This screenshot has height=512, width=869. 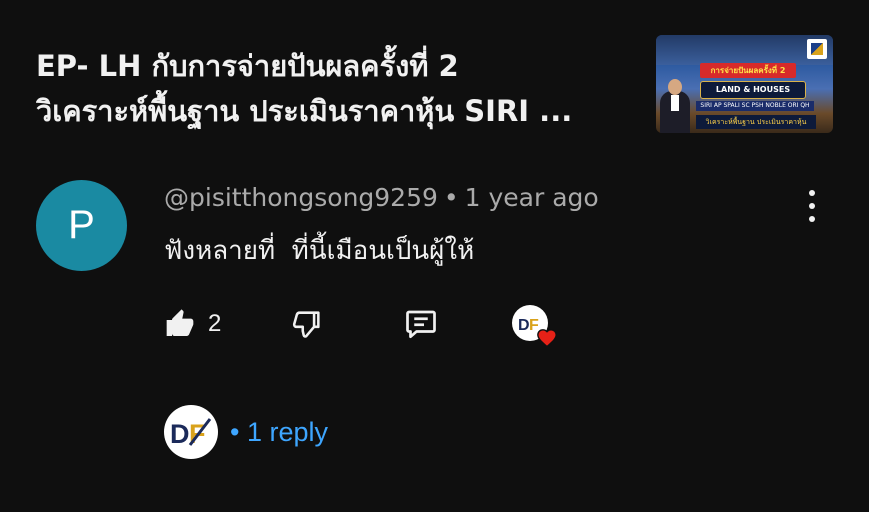 I want to click on thumbs-down-icon, so click(x=306, y=324).